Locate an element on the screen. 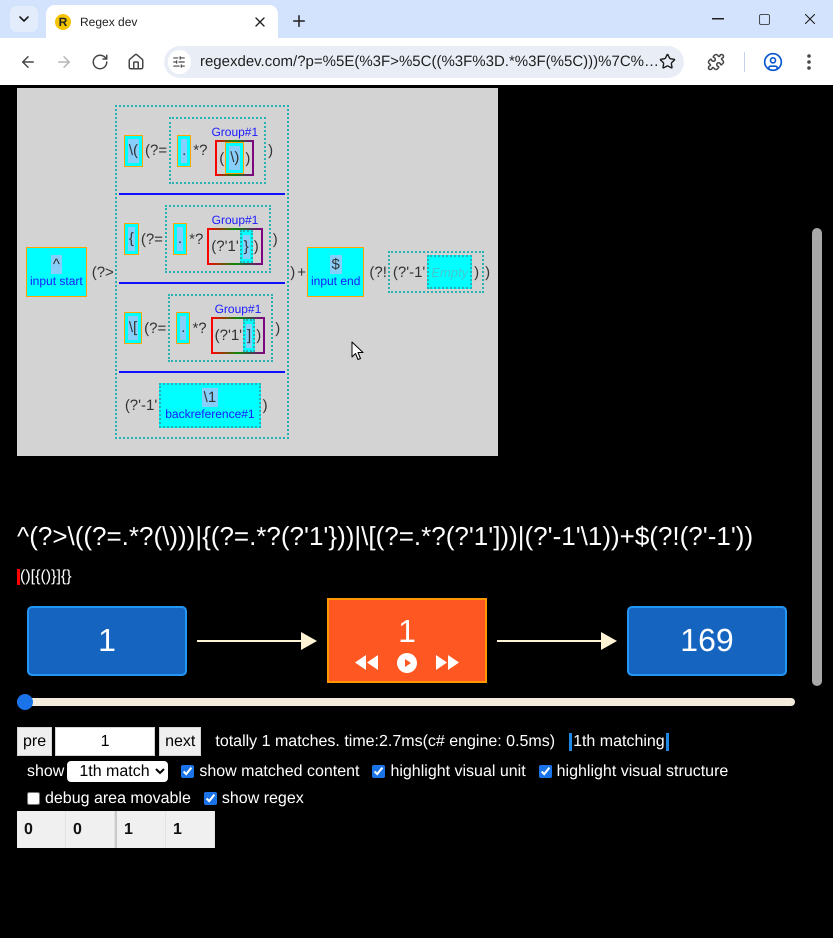  regex-token: (?> is located at coordinates (102, 272).